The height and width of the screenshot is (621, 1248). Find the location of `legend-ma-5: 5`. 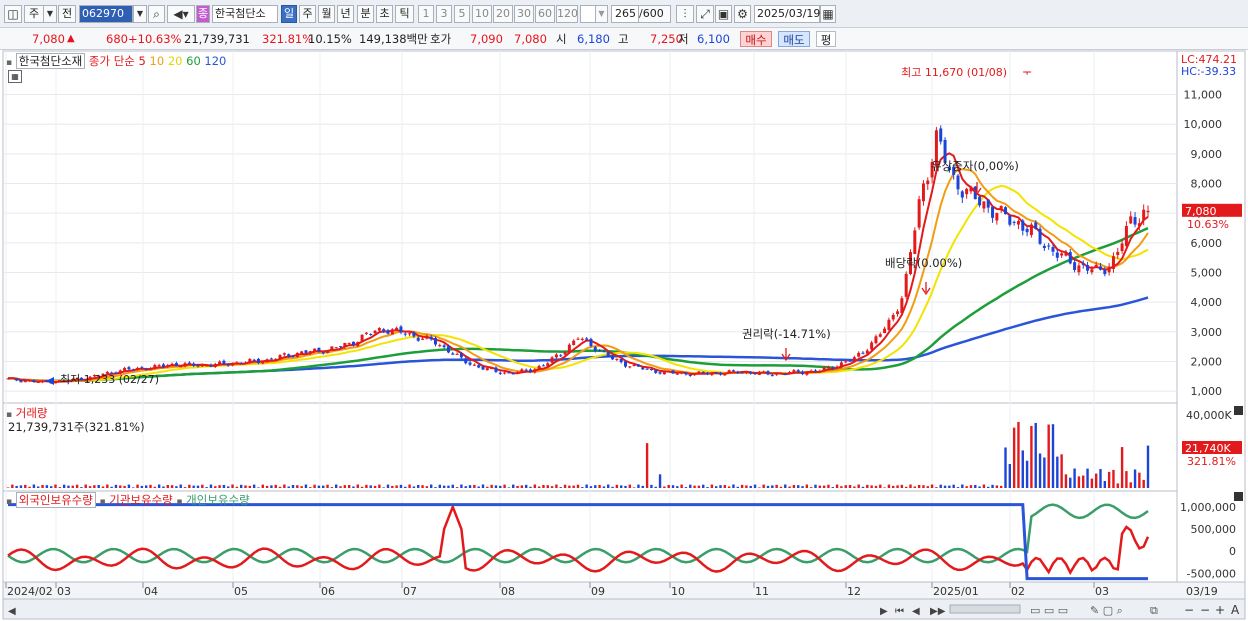

legend-ma-5: 5 is located at coordinates (142, 61).